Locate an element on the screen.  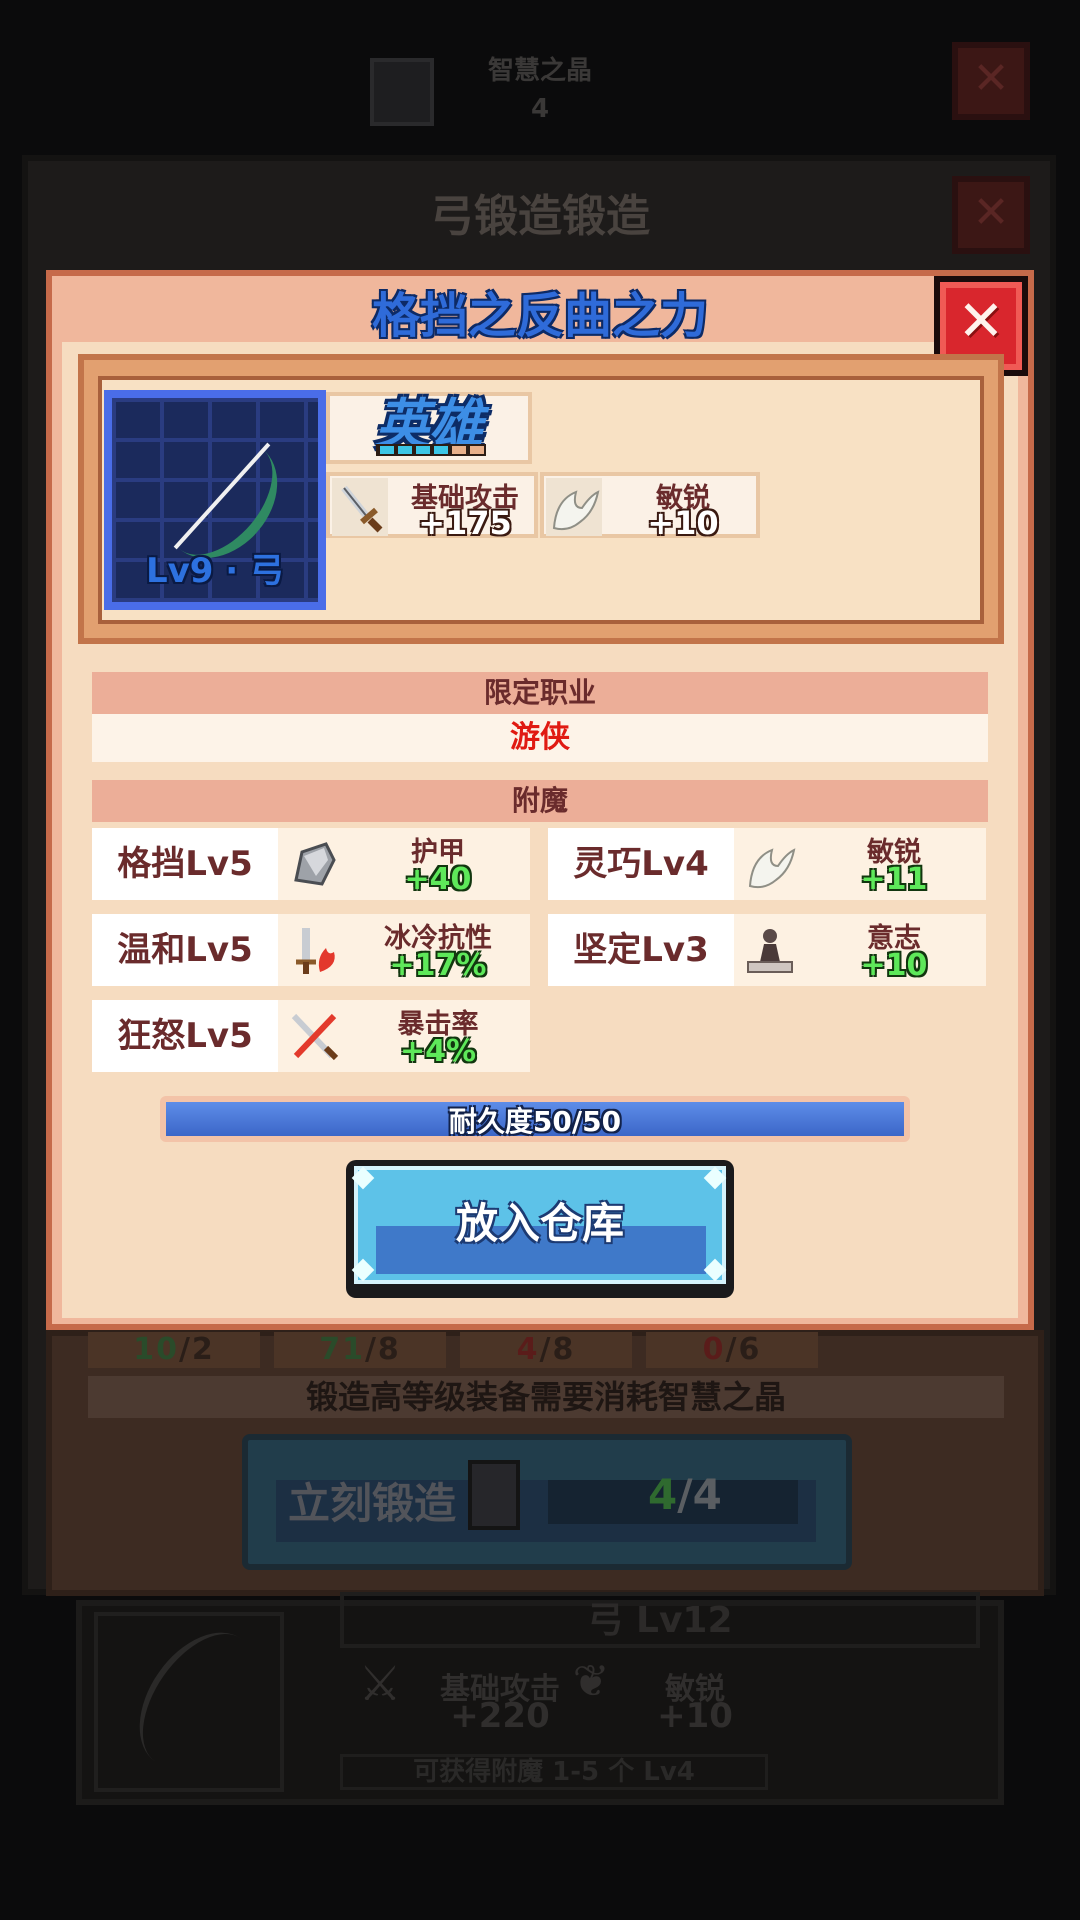
forge-note: 锻造高等级装备需要消耗智慧之晶 is located at coordinates (546, 1397).